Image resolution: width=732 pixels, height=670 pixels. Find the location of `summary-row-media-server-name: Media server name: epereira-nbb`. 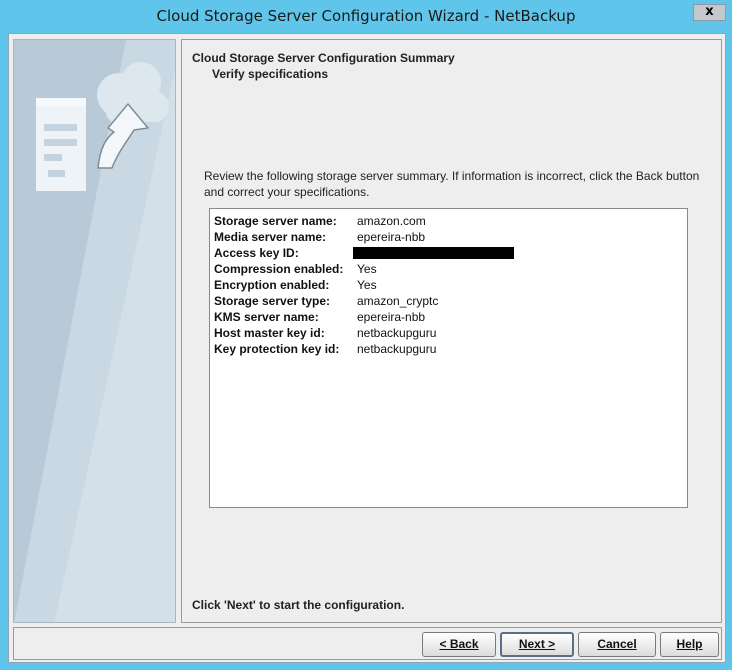

summary-row-media-server-name: Media server name: epereira-nbb is located at coordinates (444, 237).